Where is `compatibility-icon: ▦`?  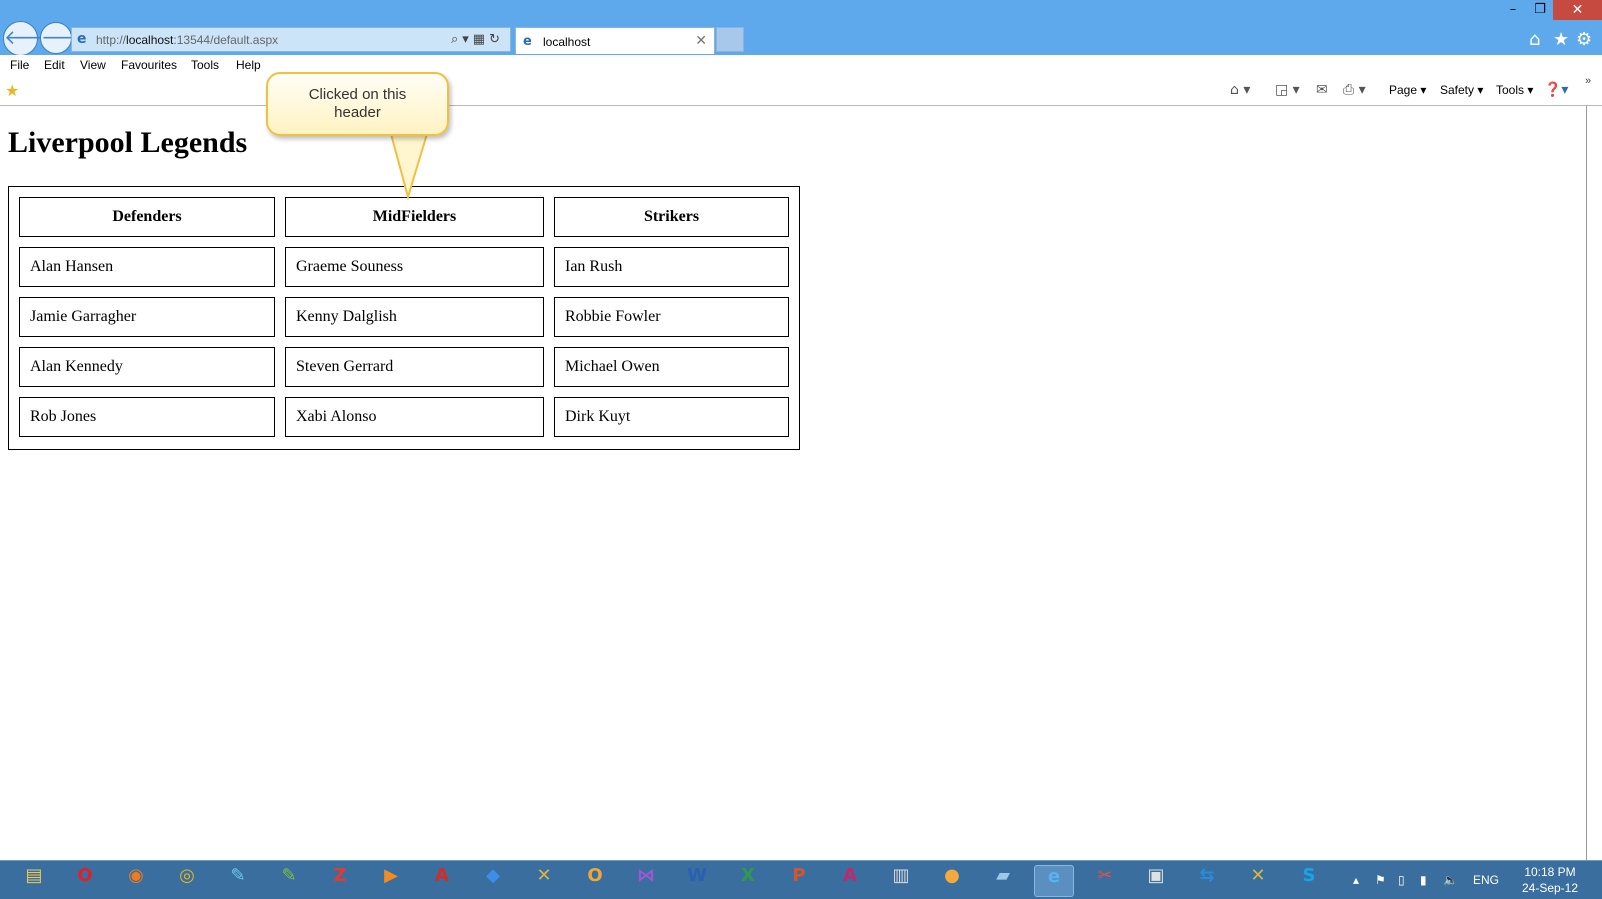 compatibility-icon: ▦ is located at coordinates (481, 39).